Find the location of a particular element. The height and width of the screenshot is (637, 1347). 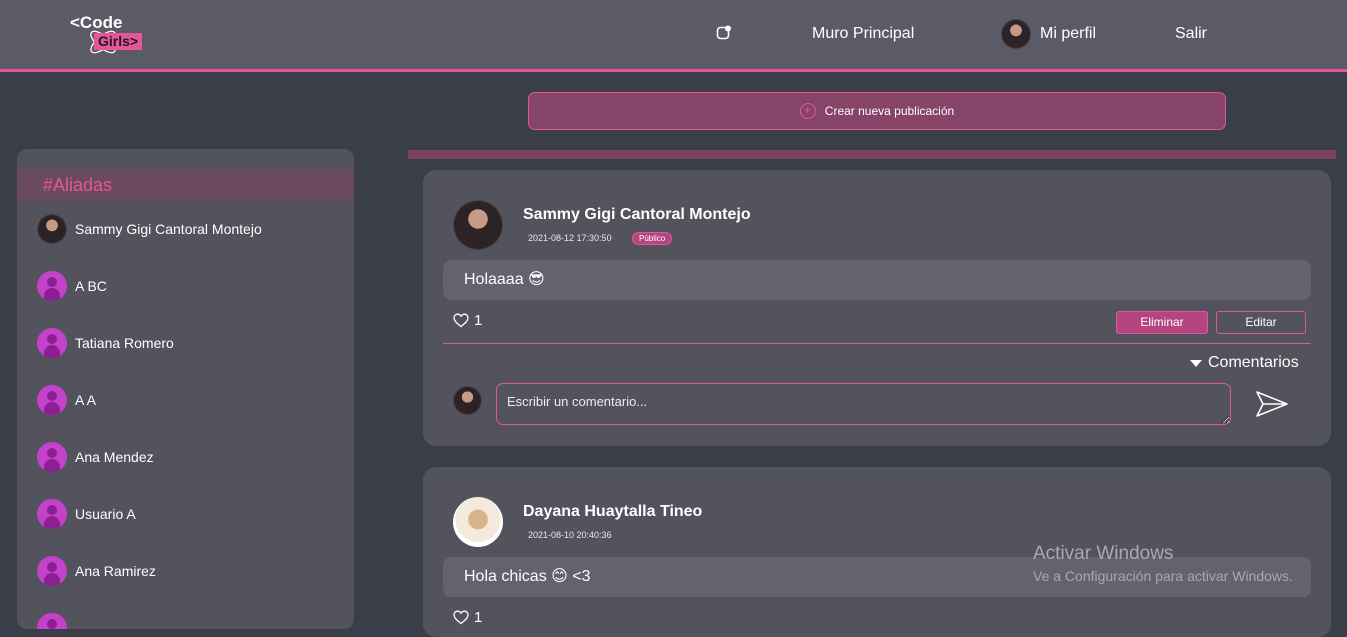

delete-button: Eliminar is located at coordinates (1162, 322).